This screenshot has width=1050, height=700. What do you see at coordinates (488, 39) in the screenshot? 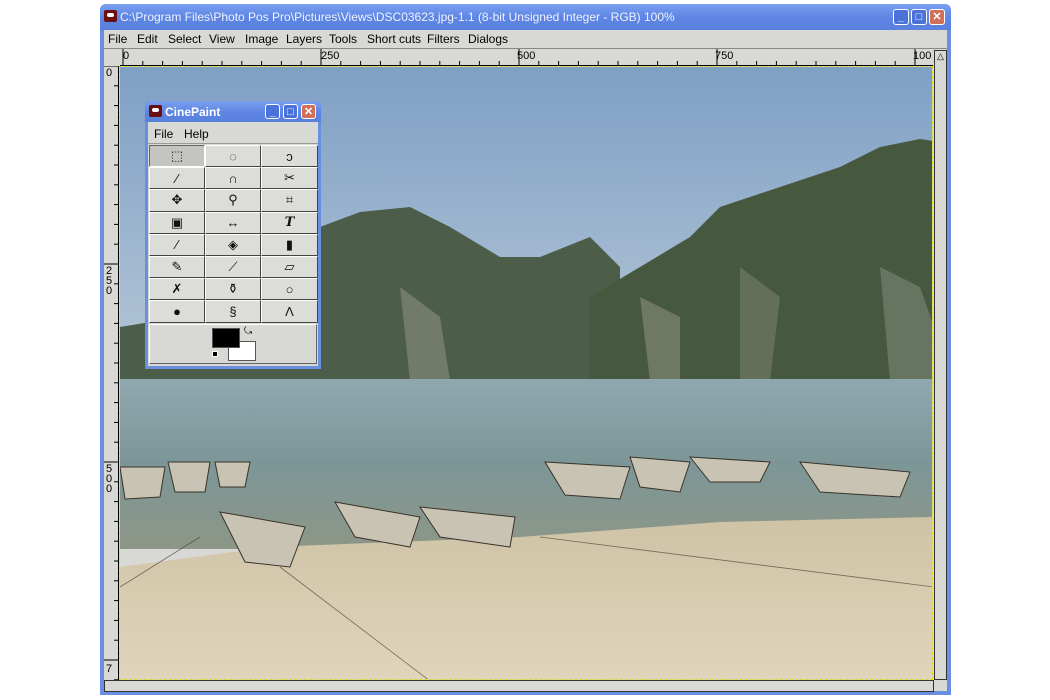
I see `menu-dialogs: Dialogs` at bounding box center [488, 39].